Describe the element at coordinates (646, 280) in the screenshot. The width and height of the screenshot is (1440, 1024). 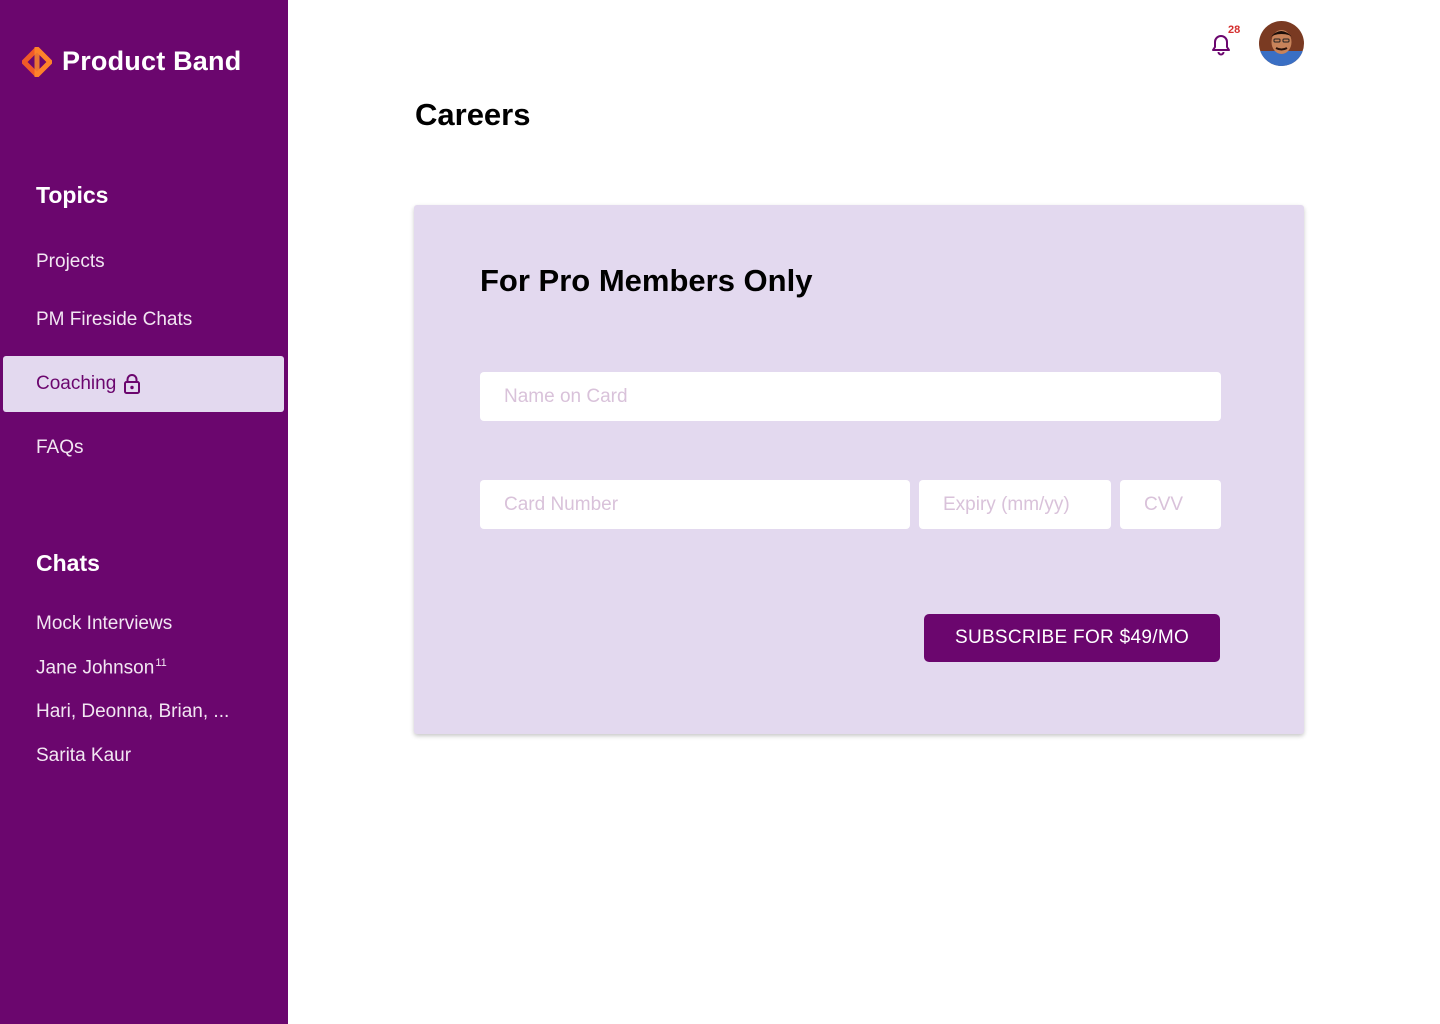
I see `card-title: For Pro Members Only` at that location.